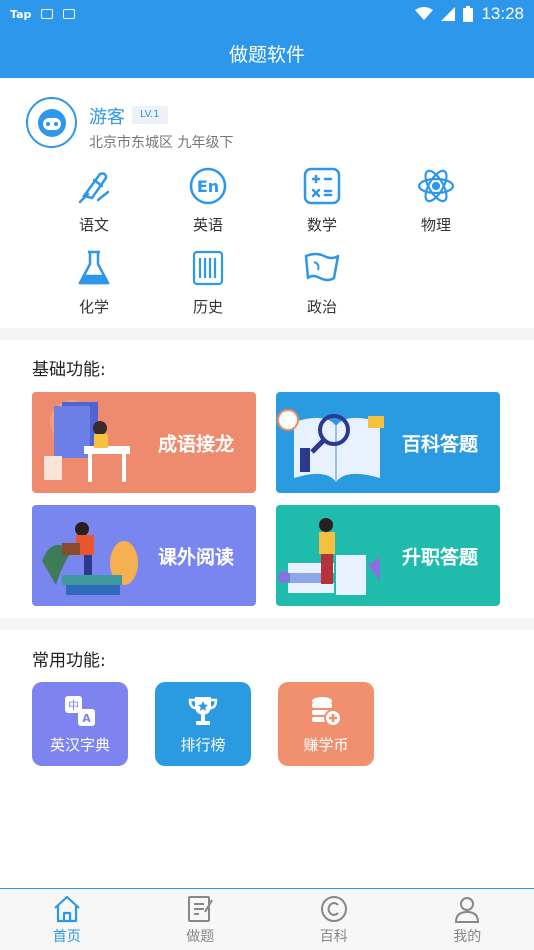 The width and height of the screenshot is (534, 950). I want to click on atom-icon, so click(436, 186).